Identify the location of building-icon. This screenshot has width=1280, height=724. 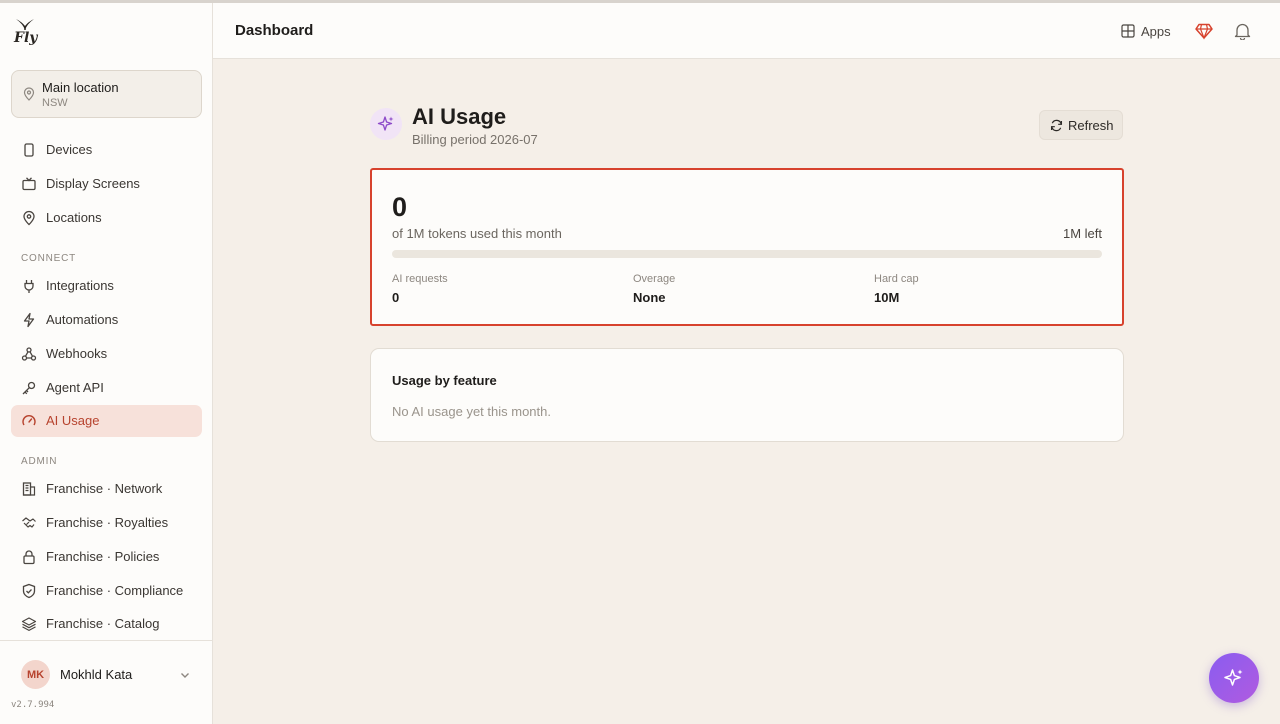
(29, 489).